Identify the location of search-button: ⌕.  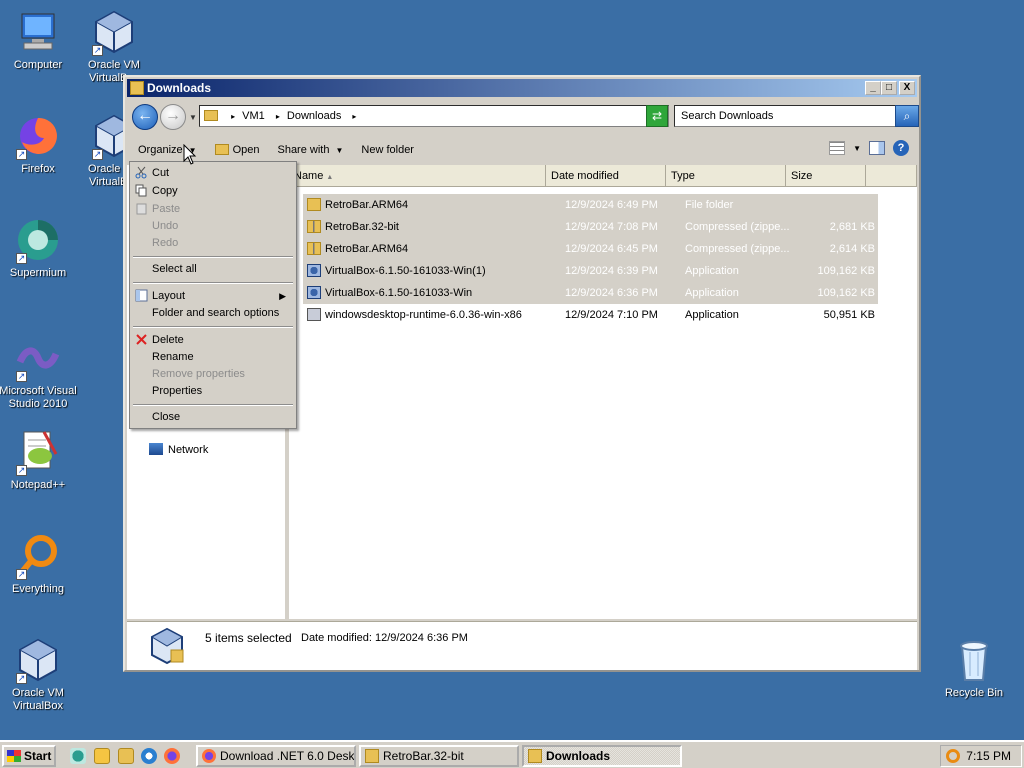
(907, 116).